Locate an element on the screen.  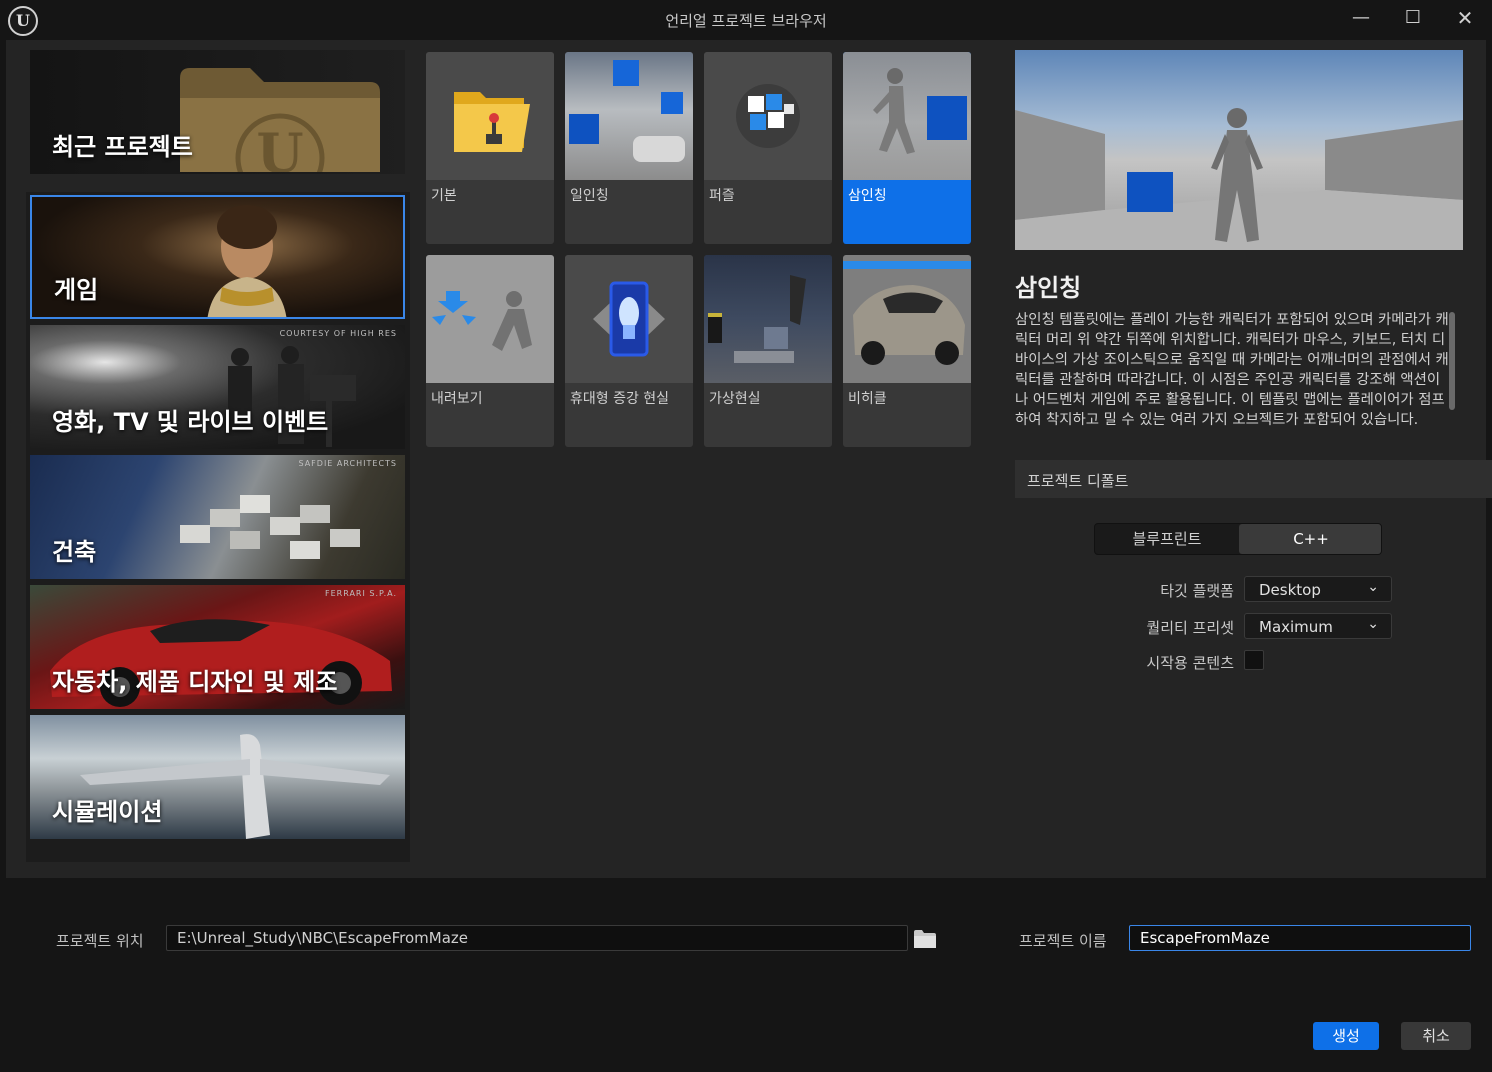
blueprint-option: 블루프린트 is located at coordinates (1167, 539).